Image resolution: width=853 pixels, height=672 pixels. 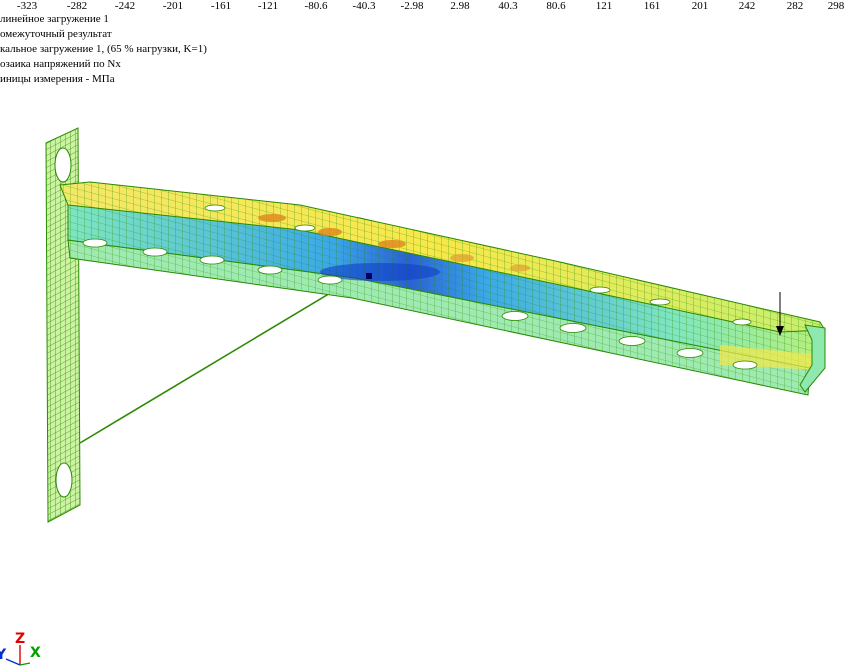 I want to click on coordinate-axes: Z X Y, so click(x=25, y=642).